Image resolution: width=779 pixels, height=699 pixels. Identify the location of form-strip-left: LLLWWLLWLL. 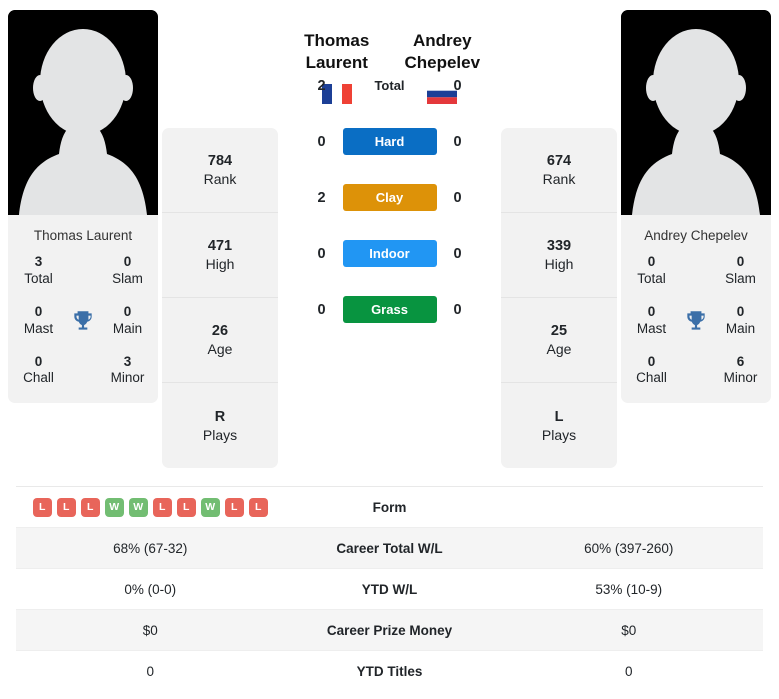
(150, 507).